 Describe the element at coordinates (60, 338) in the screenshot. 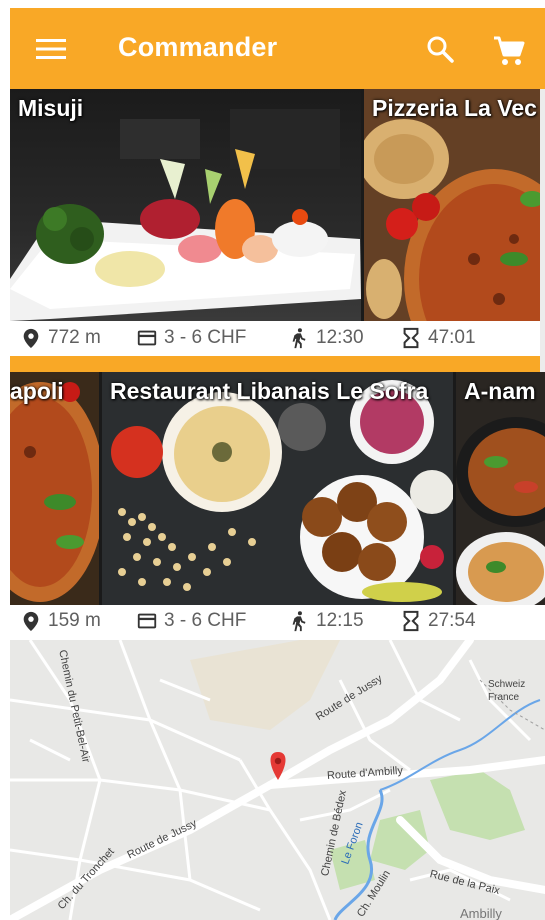

I see `distance-info: 772 m` at that location.